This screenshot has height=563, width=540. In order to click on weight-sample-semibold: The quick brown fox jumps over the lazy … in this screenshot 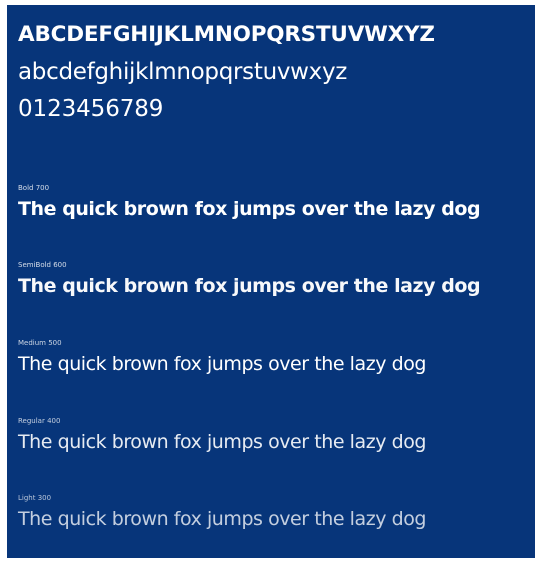, I will do `click(249, 286)`.